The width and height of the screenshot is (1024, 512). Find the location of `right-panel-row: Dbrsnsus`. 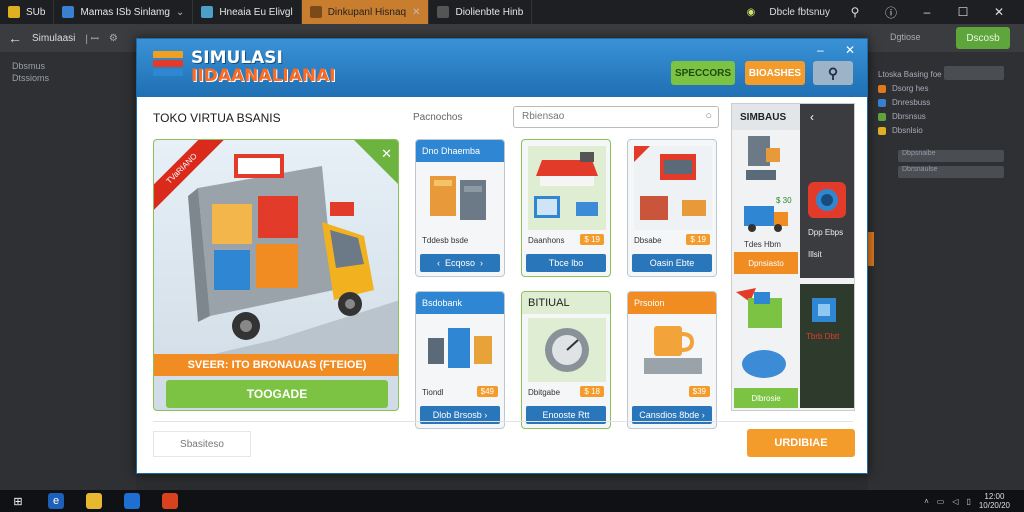

right-panel-row: Dbrsnsus is located at coordinates (902, 116).